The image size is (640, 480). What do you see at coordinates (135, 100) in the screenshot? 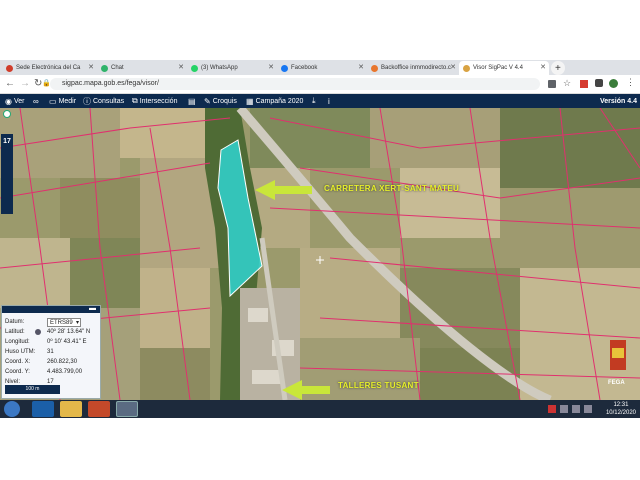
I see `intersection-icon: ⧉` at bounding box center [135, 100].